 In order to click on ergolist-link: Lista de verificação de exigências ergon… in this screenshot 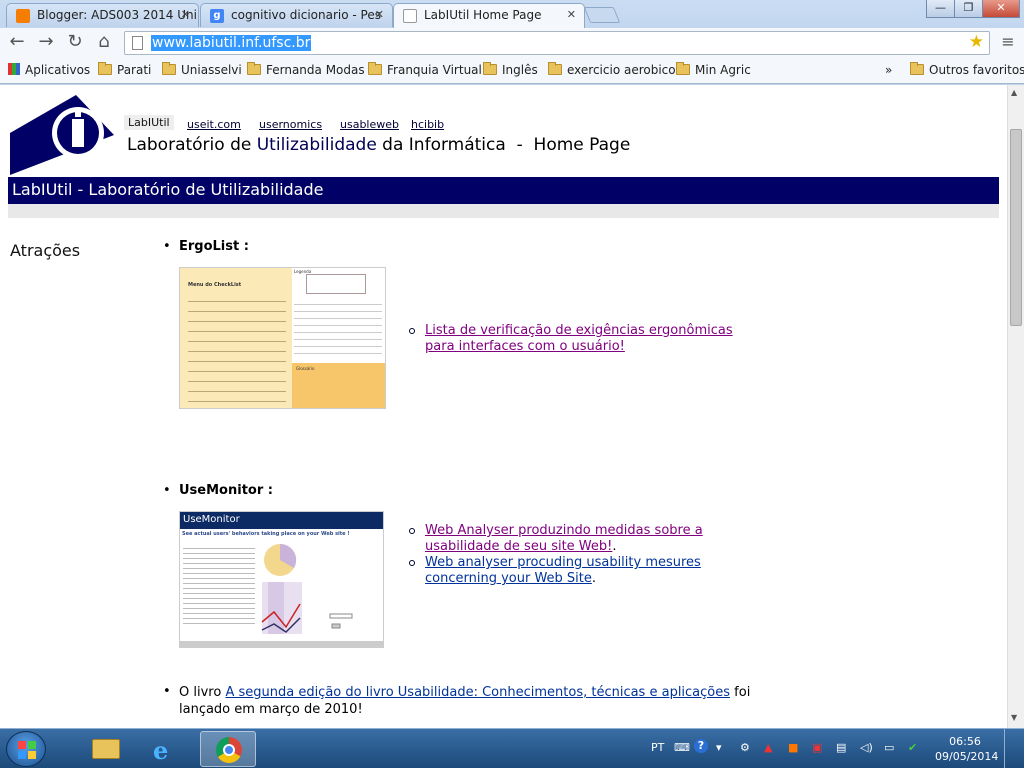, I will do `click(579, 338)`.